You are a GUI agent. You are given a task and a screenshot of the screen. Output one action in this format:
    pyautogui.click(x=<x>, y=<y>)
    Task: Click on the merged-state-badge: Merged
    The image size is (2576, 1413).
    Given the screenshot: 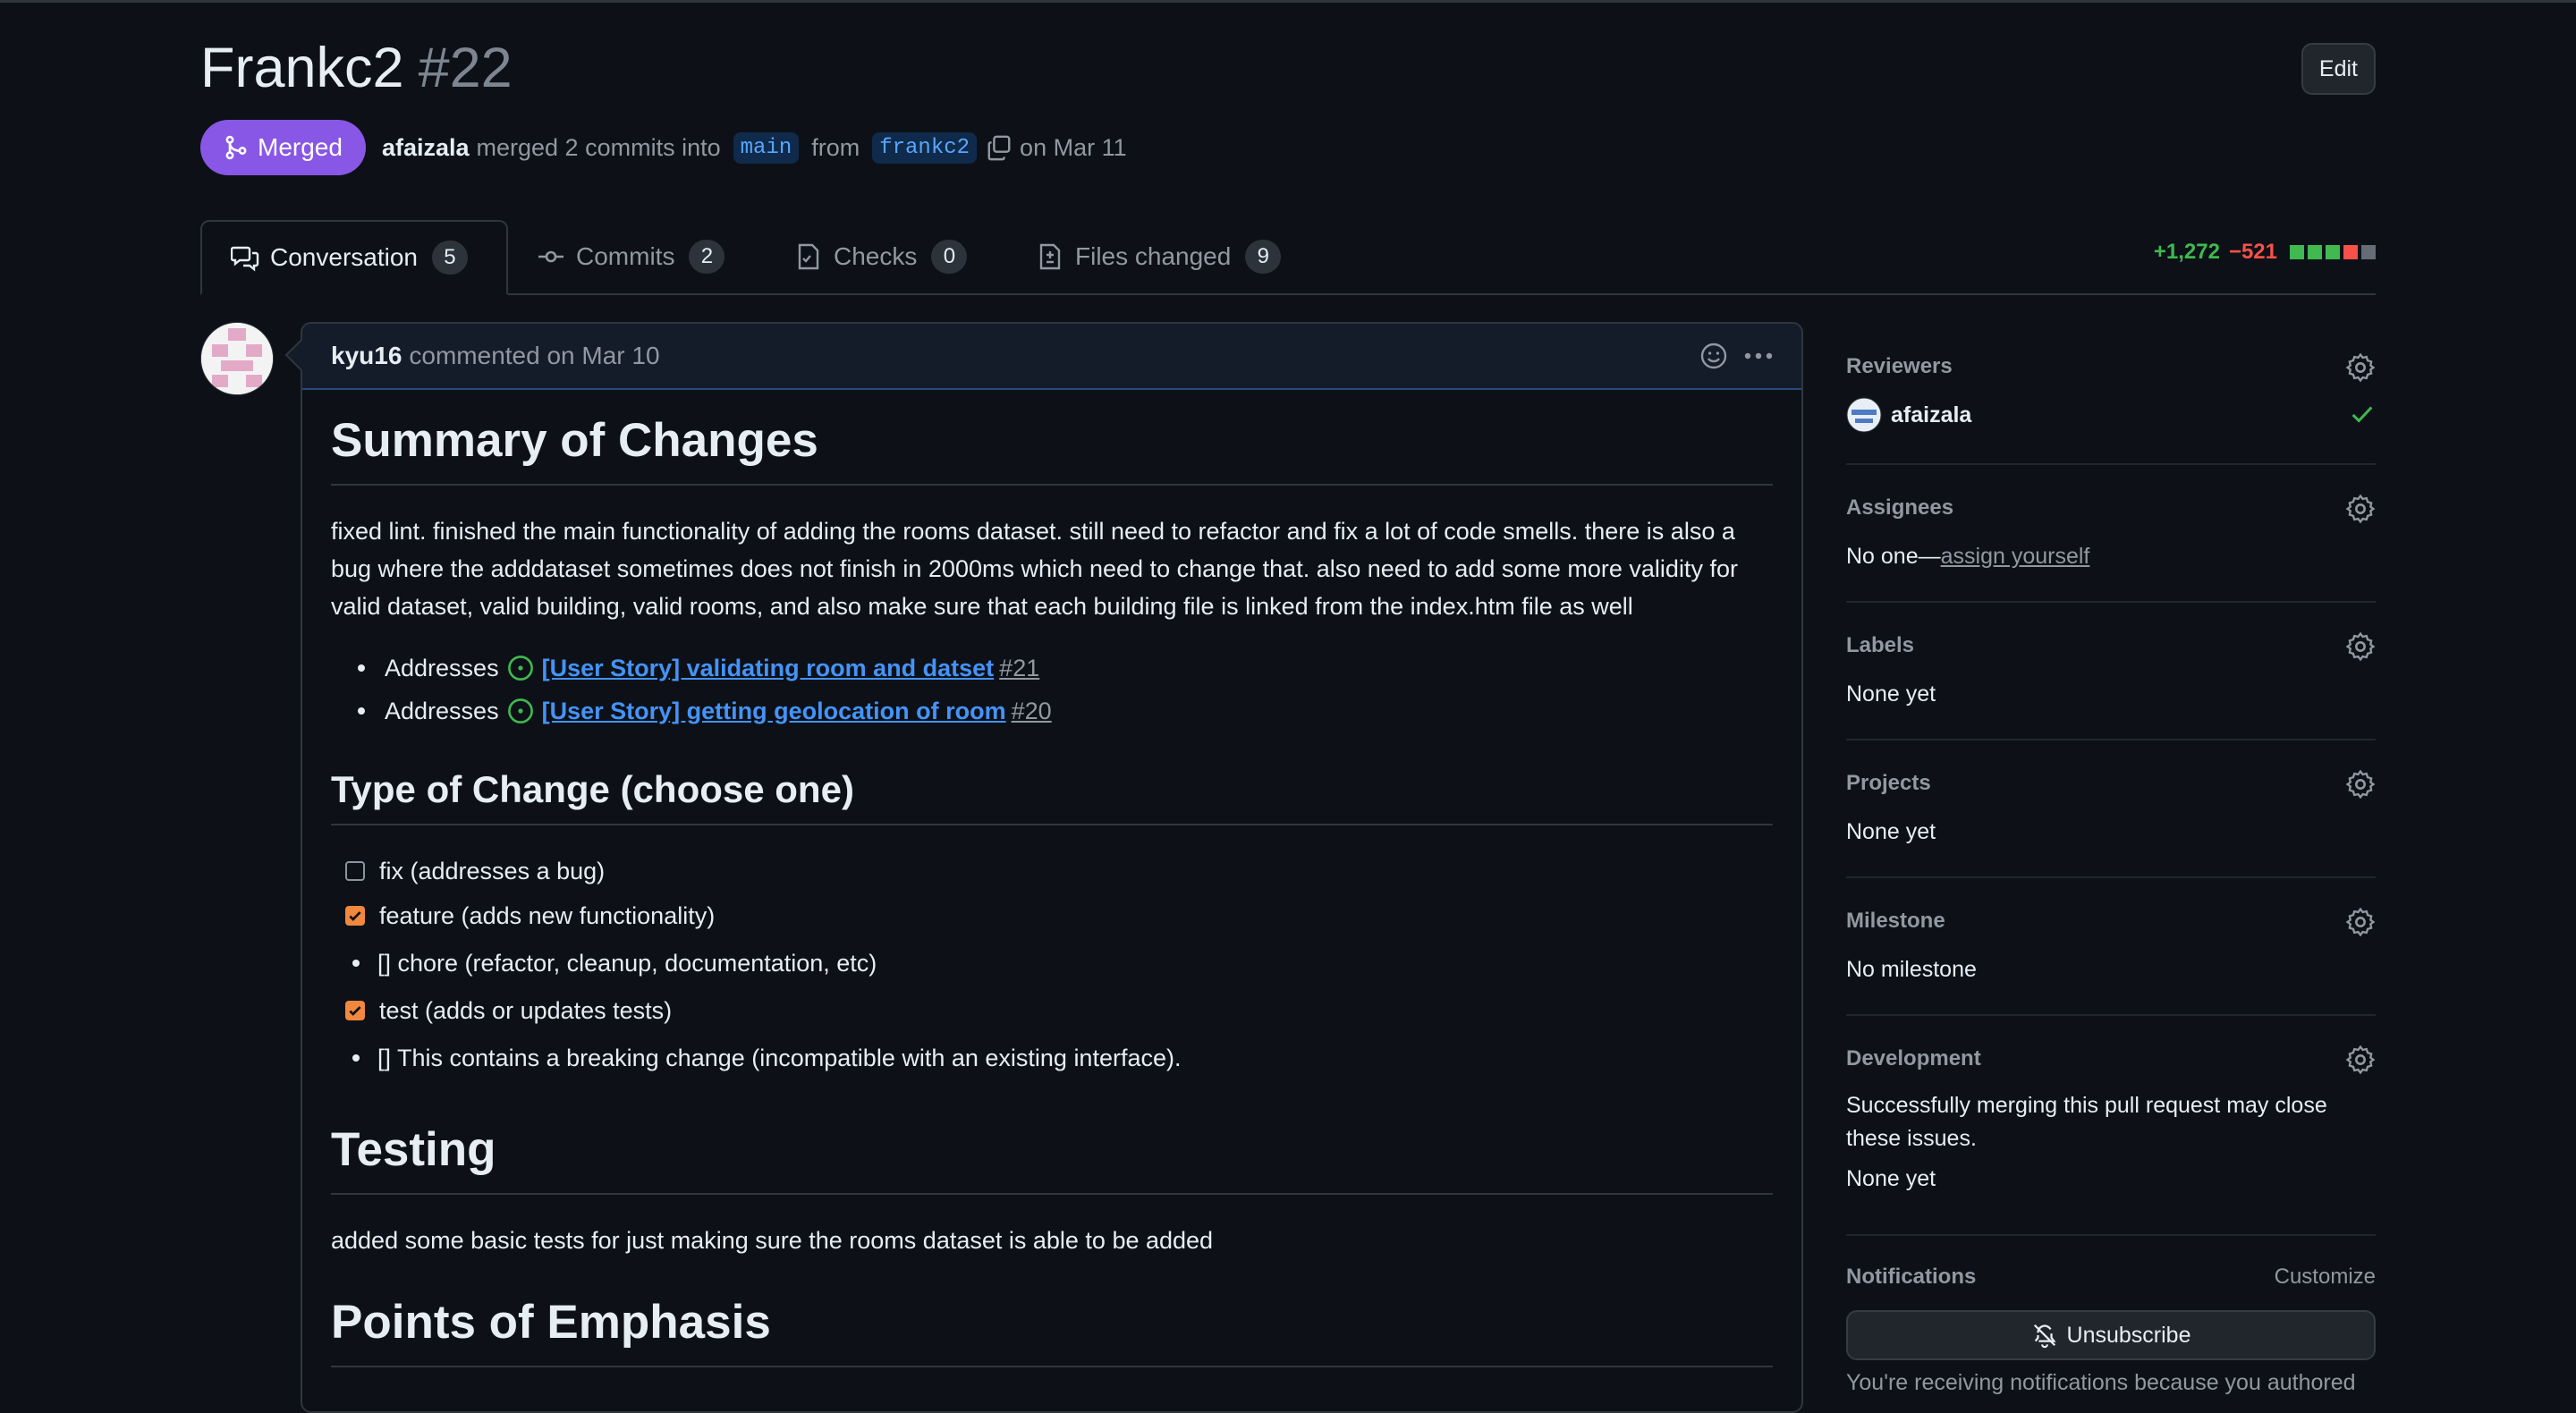 What is the action you would take?
    pyautogui.click(x=283, y=147)
    